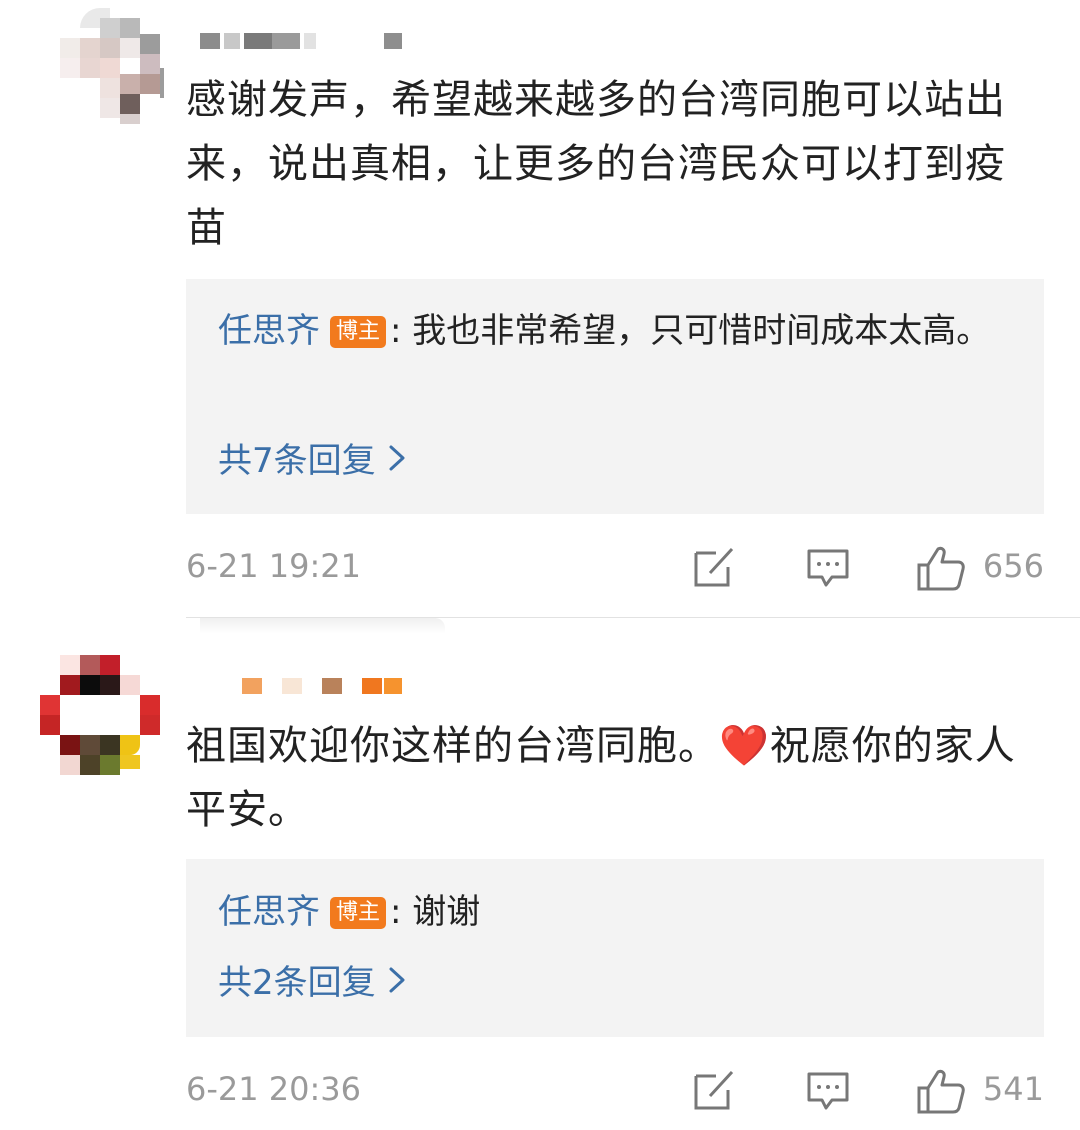  I want to click on more-replies-label: 共7条回复, so click(297, 461).